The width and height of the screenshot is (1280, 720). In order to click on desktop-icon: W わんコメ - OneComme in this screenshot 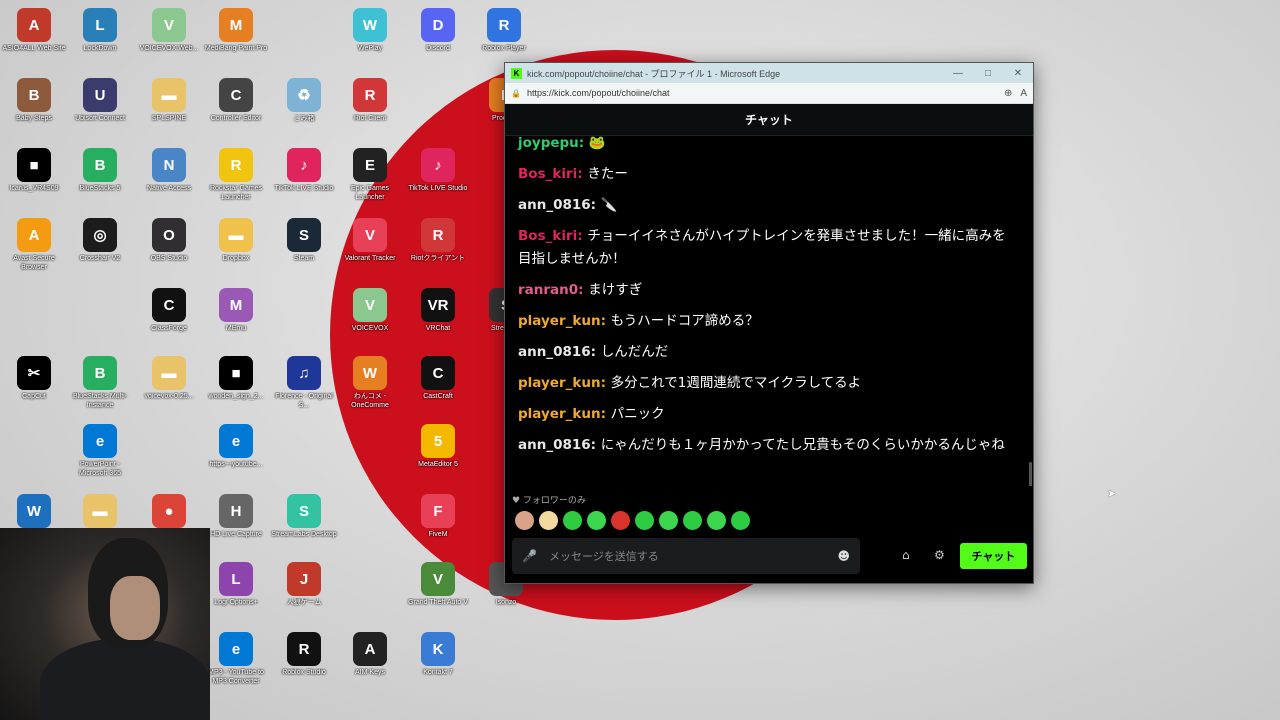, I will do `click(370, 383)`.